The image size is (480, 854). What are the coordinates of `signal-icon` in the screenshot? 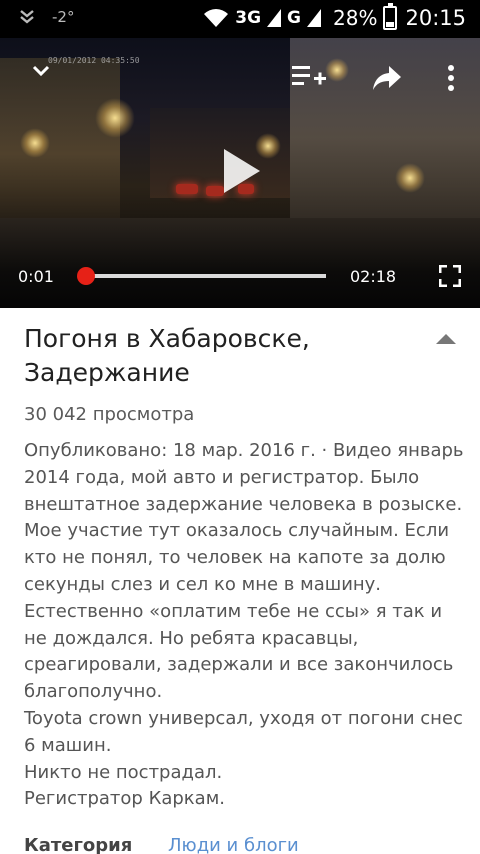 It's located at (274, 18).